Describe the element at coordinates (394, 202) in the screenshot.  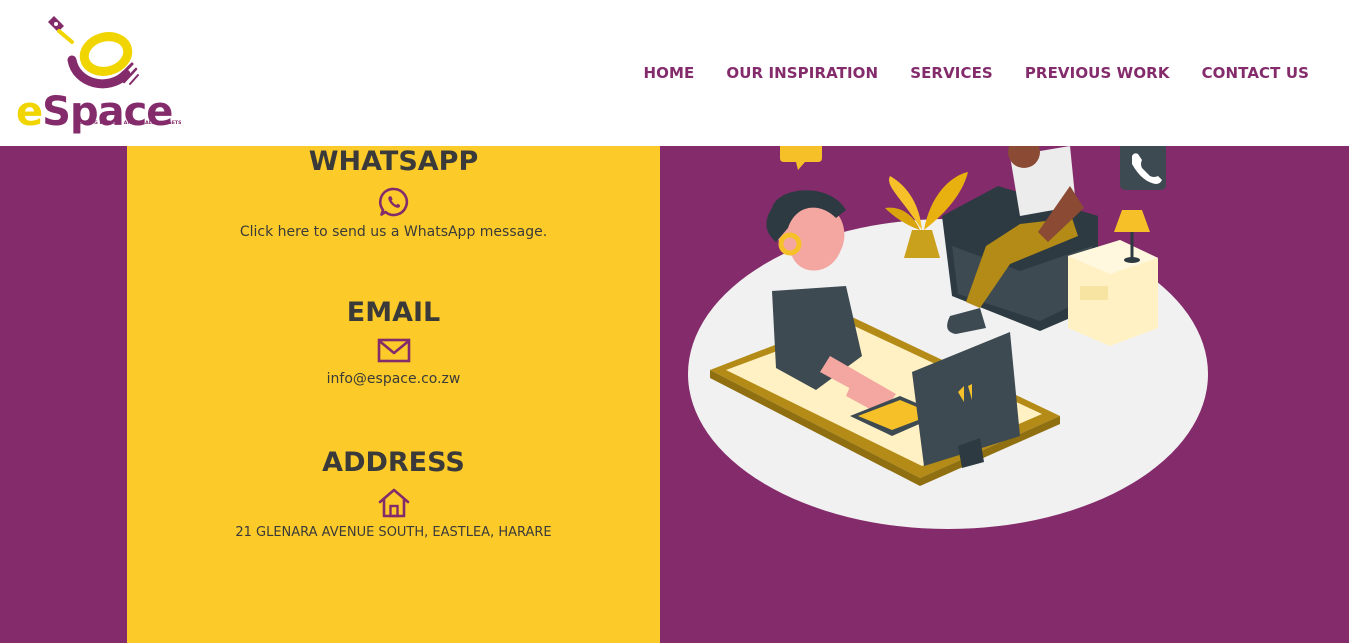
I see `whatsapp-icon` at that location.